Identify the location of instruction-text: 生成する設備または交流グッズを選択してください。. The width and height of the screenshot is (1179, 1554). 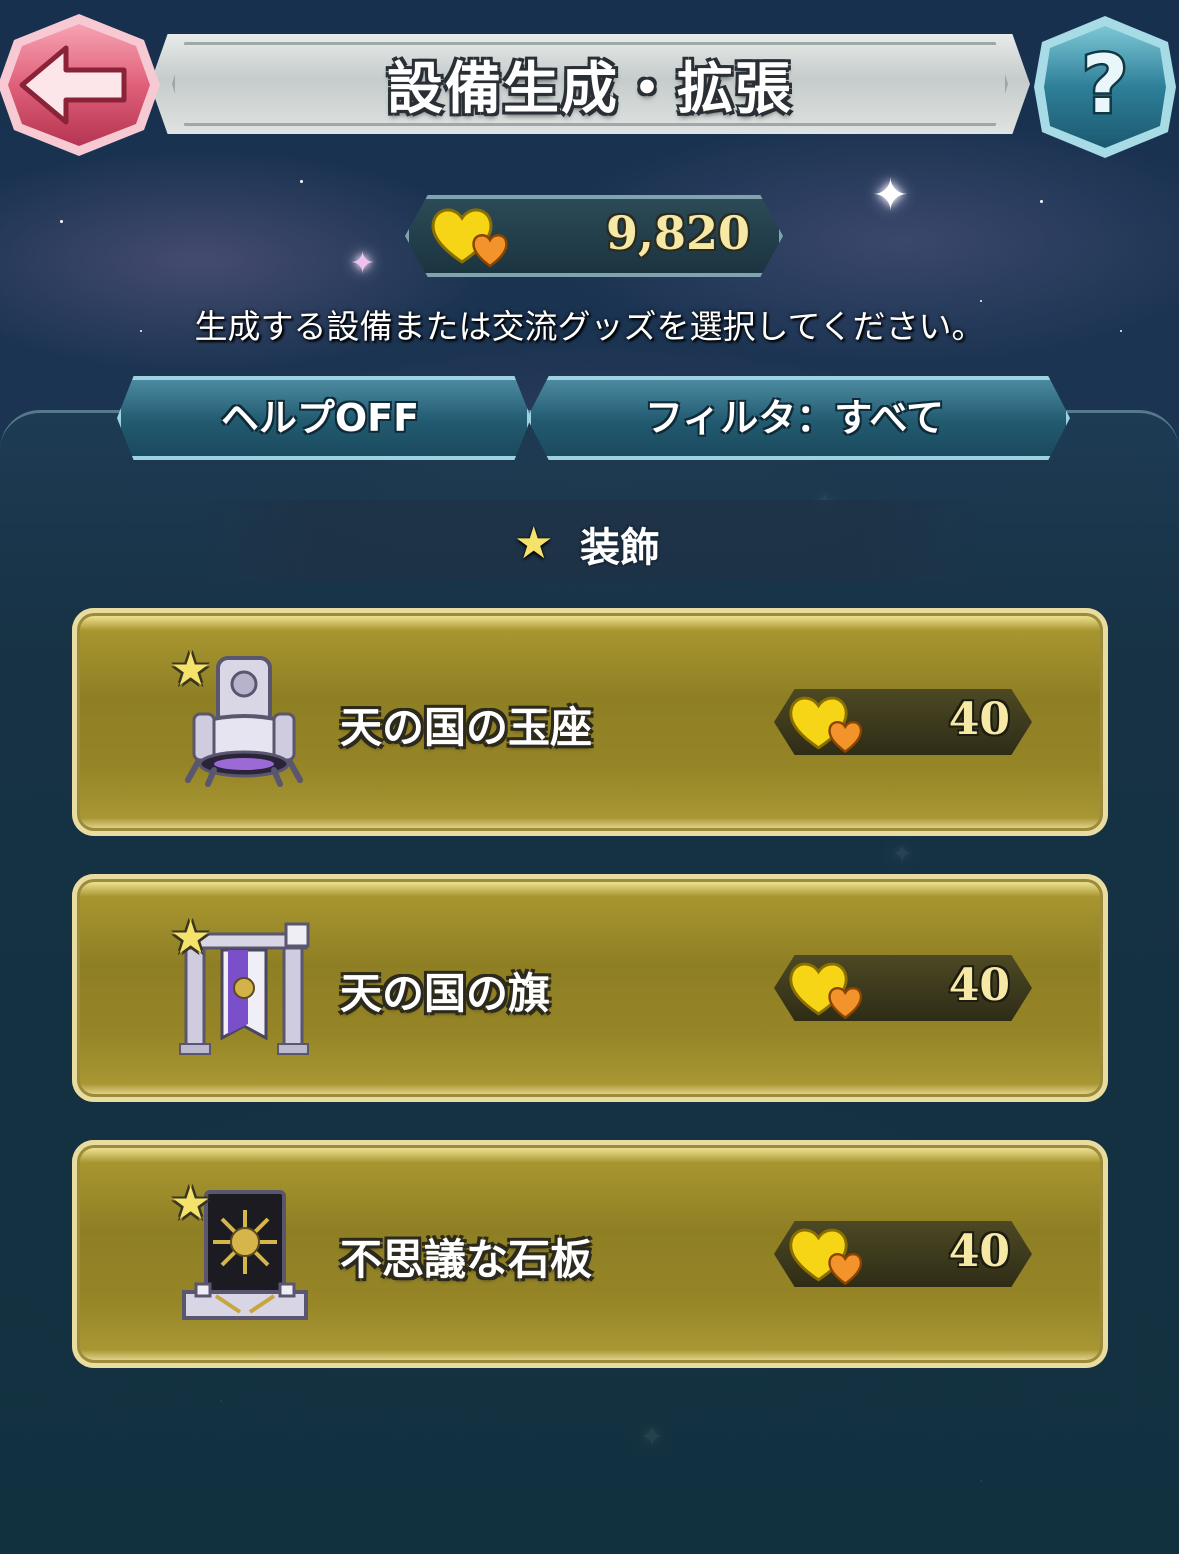
(589, 326).